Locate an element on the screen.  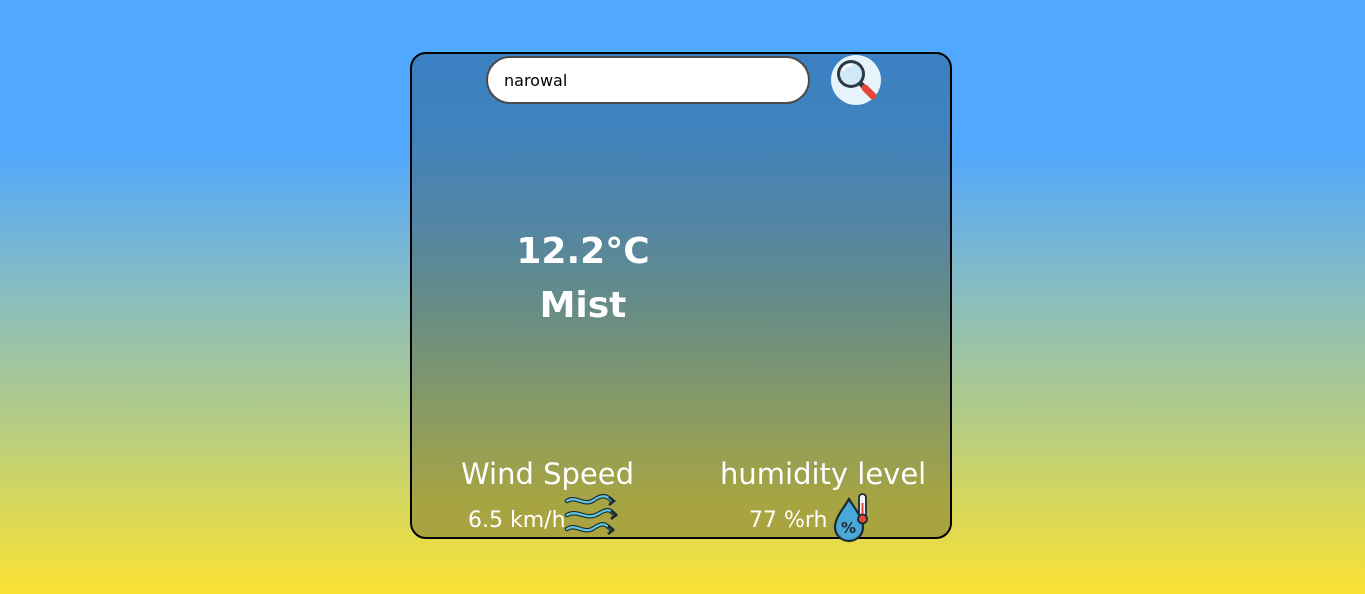
city-search-input is located at coordinates (648, 80).